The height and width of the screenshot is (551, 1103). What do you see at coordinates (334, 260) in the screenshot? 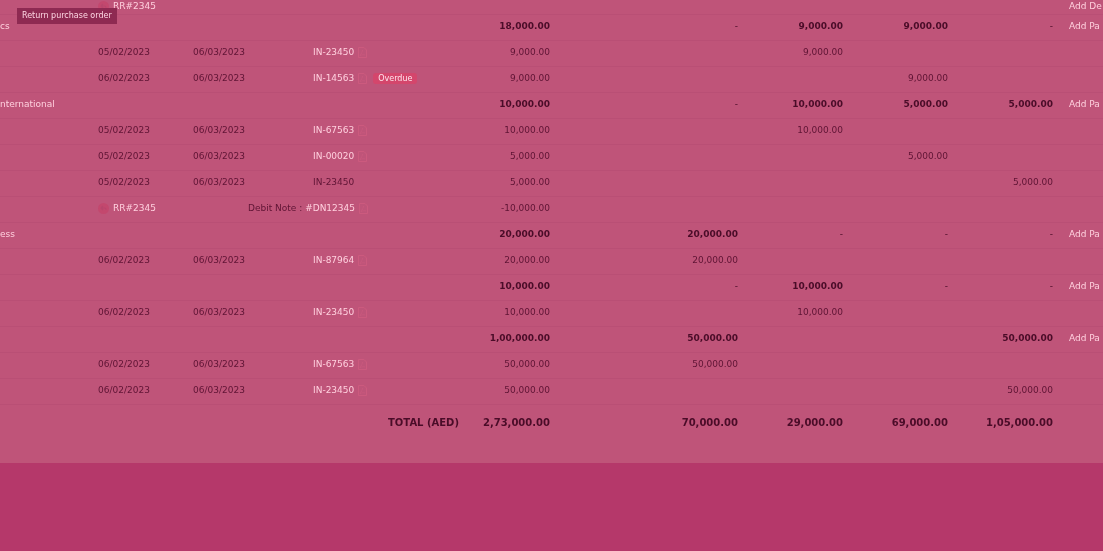
I see `invoice-link: IN-87964` at bounding box center [334, 260].